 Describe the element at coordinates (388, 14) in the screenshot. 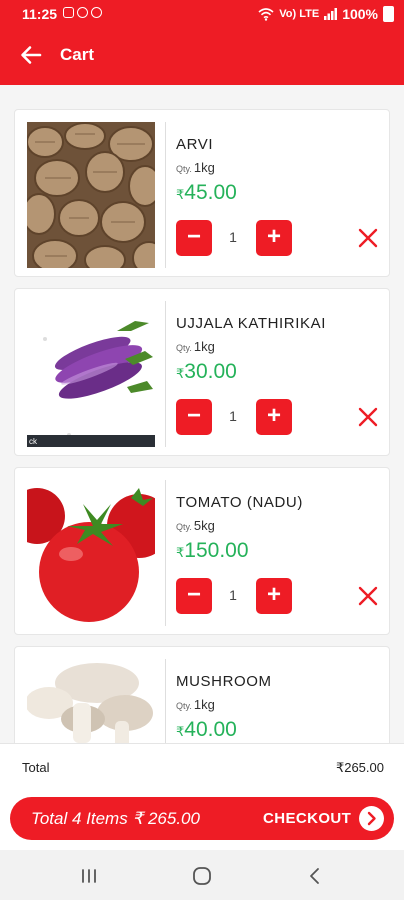

I see `battery-icon` at that location.